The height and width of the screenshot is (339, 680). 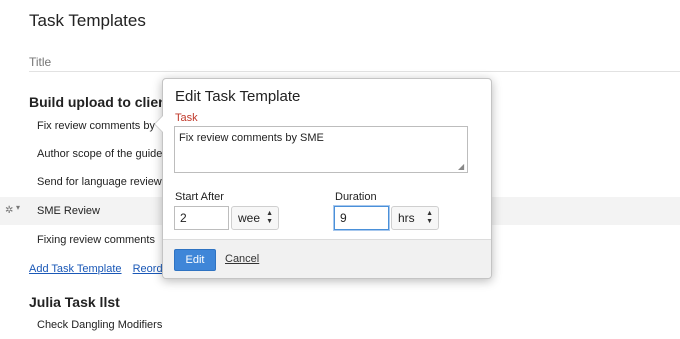 I want to click on caret-down-icon: ▾, so click(x=18, y=207).